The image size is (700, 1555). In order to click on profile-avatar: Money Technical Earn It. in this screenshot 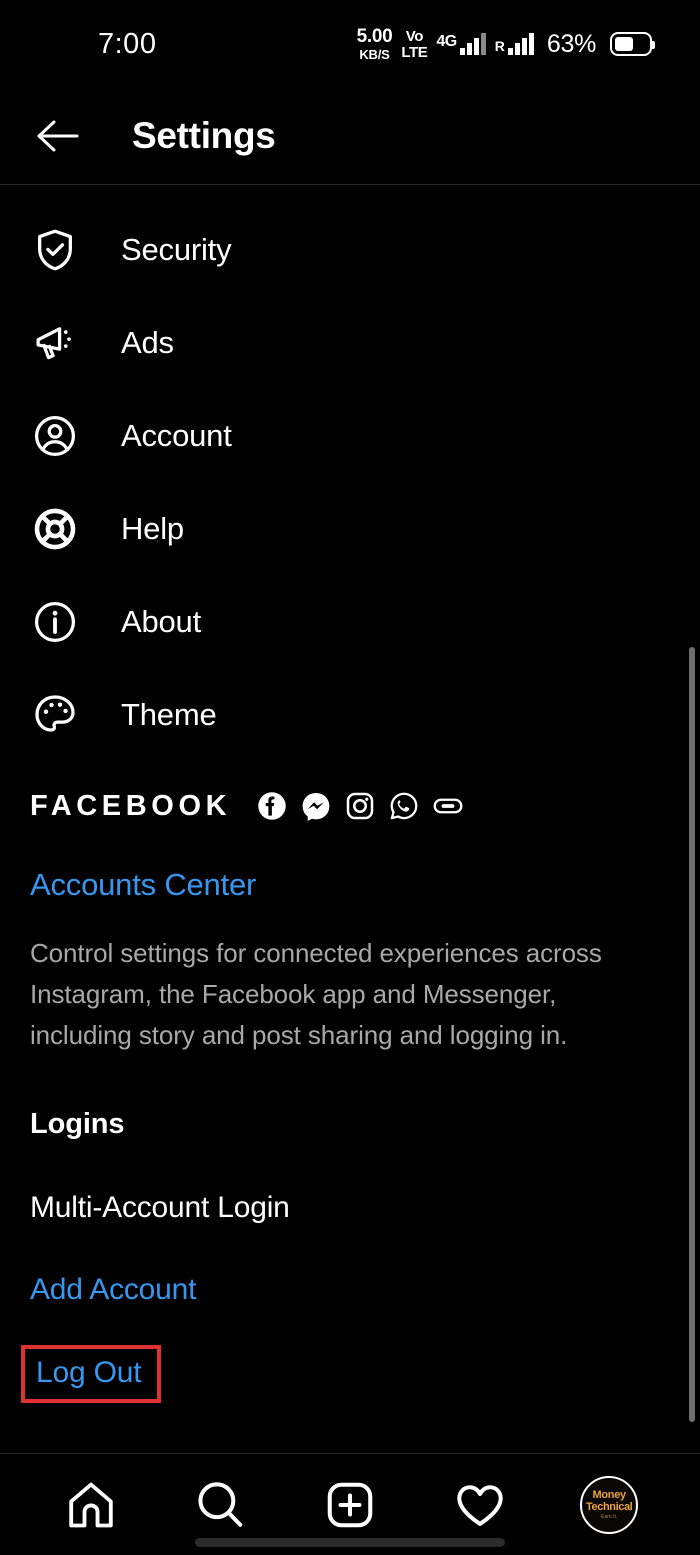, I will do `click(609, 1504)`.